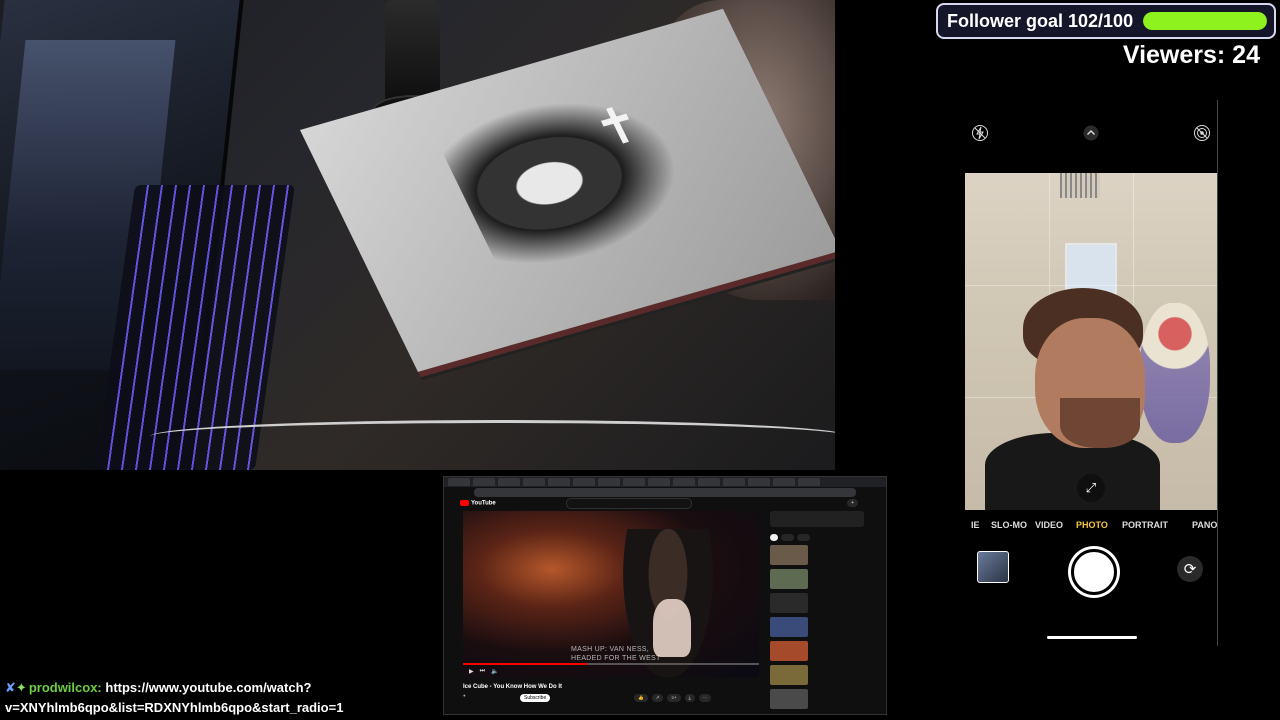  I want to click on camera-mode-active: PHOTO, so click(1092, 525).